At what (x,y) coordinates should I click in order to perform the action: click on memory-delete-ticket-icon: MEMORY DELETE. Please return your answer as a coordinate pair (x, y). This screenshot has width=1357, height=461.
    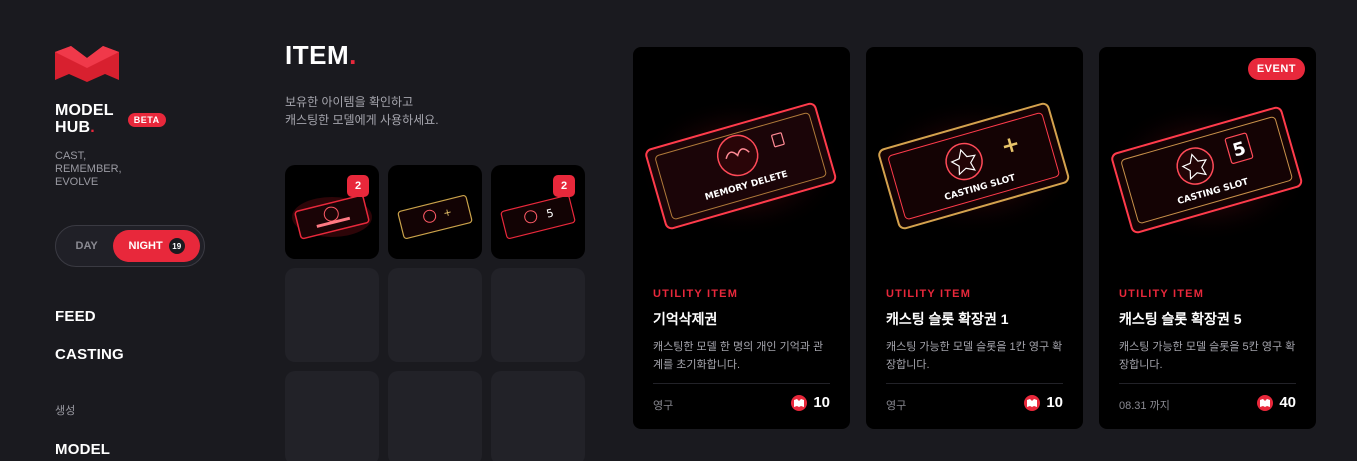
    Looking at the image, I should click on (741, 167).